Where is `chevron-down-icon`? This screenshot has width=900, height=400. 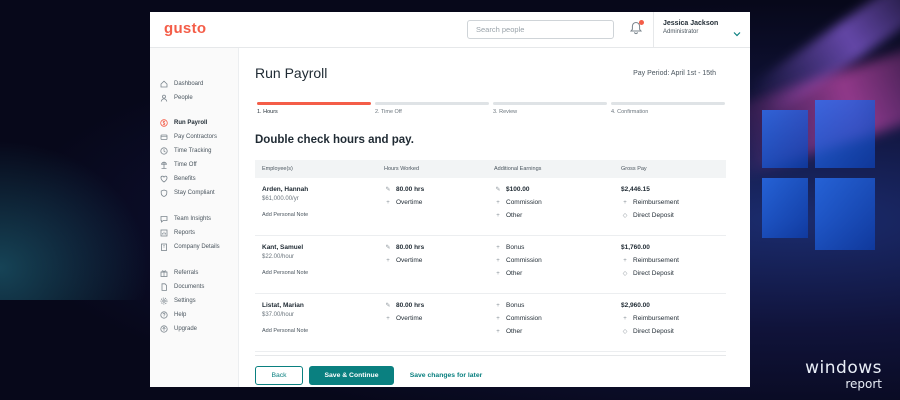
chevron-down-icon is located at coordinates (737, 31).